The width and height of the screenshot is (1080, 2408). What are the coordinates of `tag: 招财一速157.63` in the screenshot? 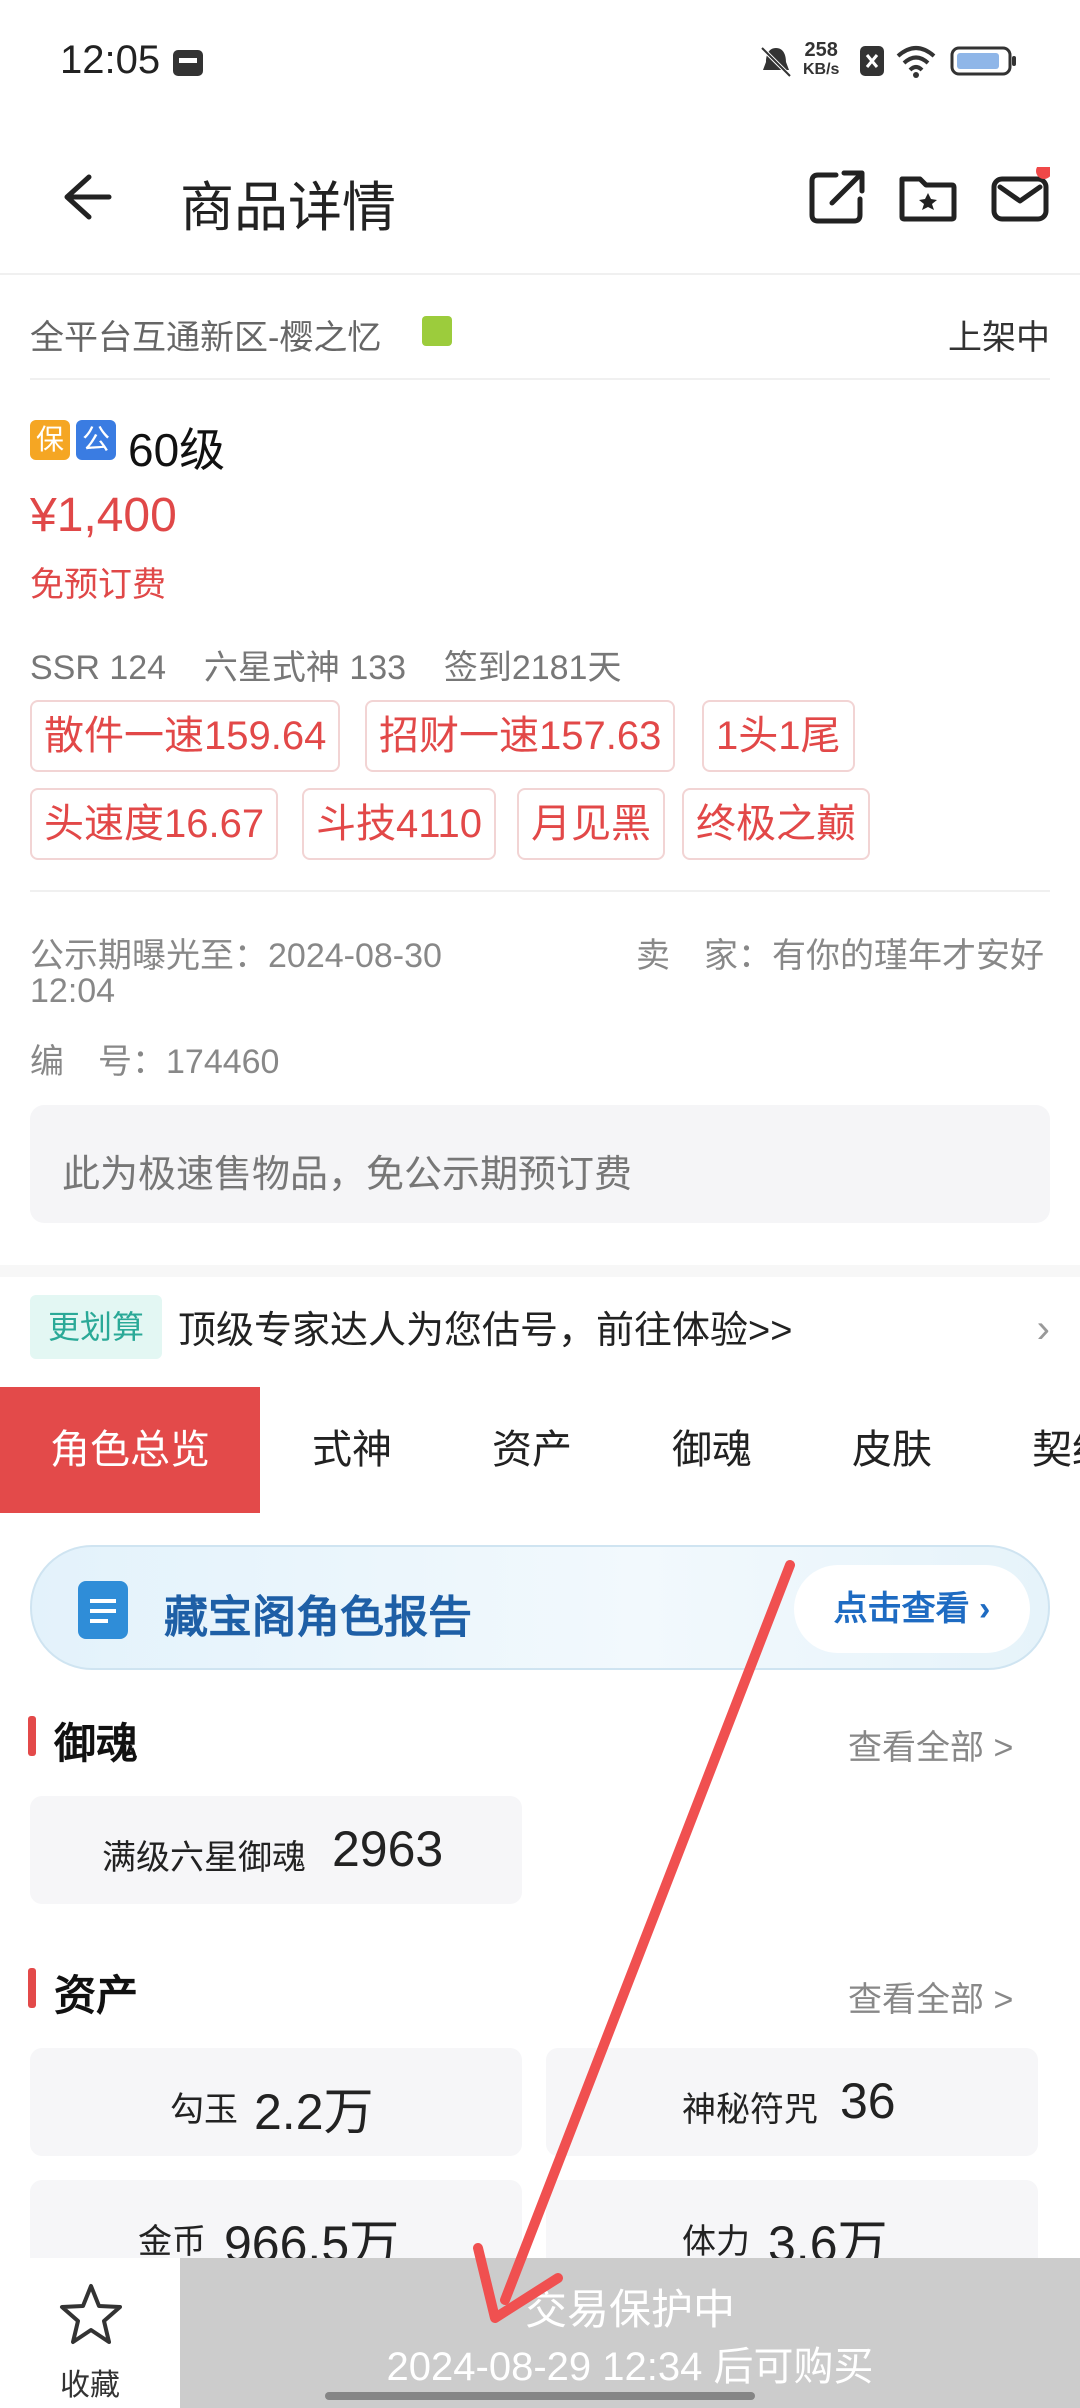 It's located at (520, 736).